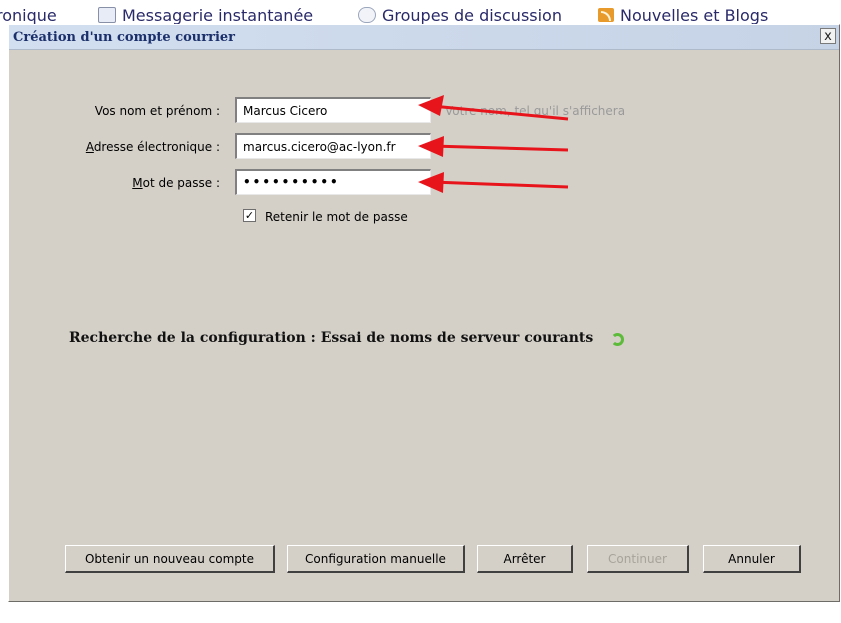 The width and height of the screenshot is (841, 623). I want to click on stop-button: Arrêter, so click(525, 559).